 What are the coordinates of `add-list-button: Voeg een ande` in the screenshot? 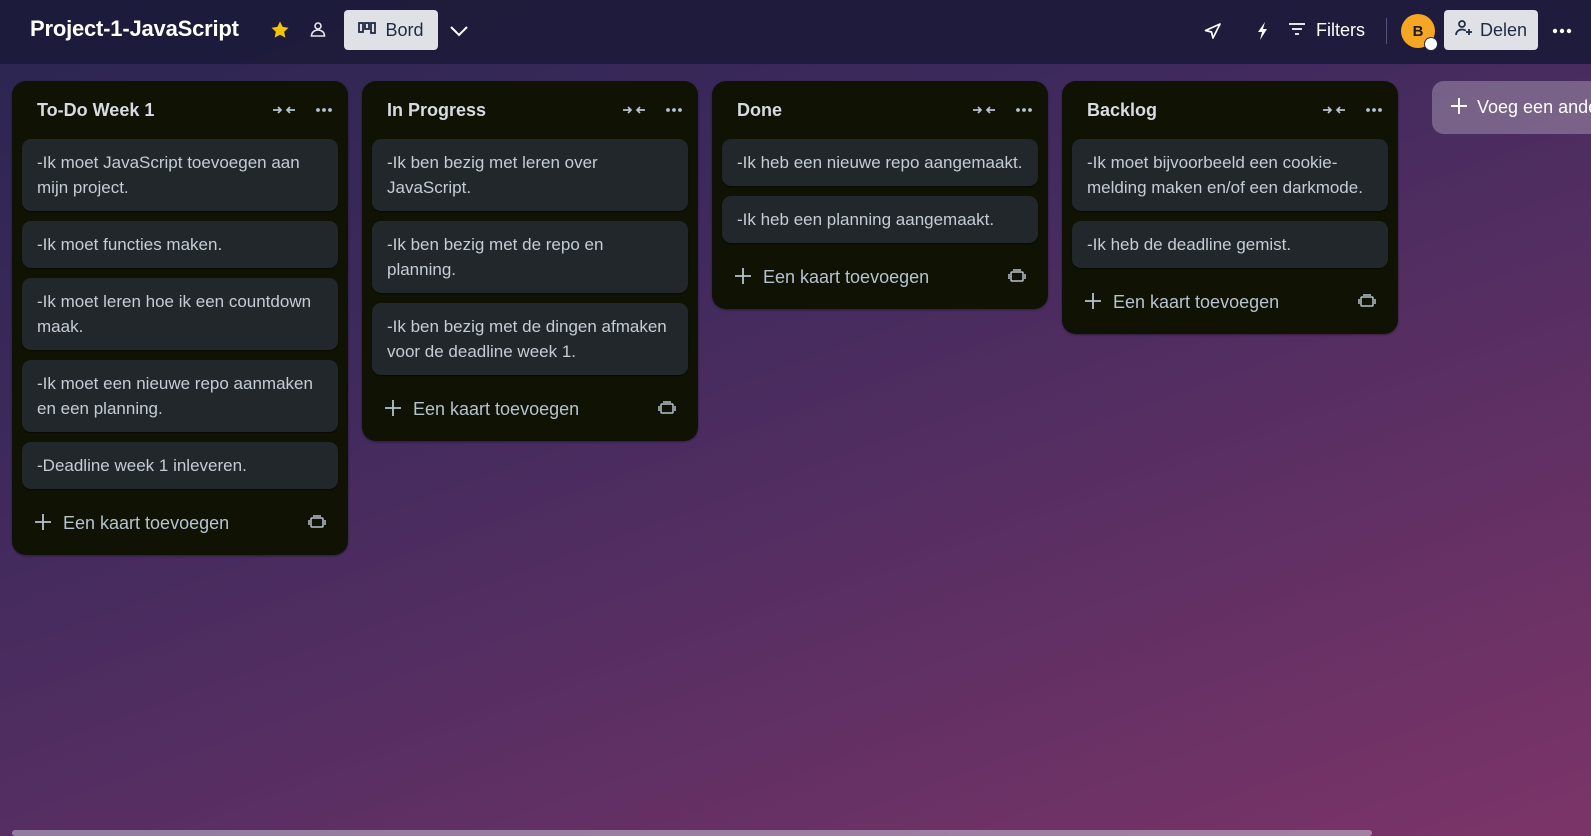 It's located at (1511, 107).